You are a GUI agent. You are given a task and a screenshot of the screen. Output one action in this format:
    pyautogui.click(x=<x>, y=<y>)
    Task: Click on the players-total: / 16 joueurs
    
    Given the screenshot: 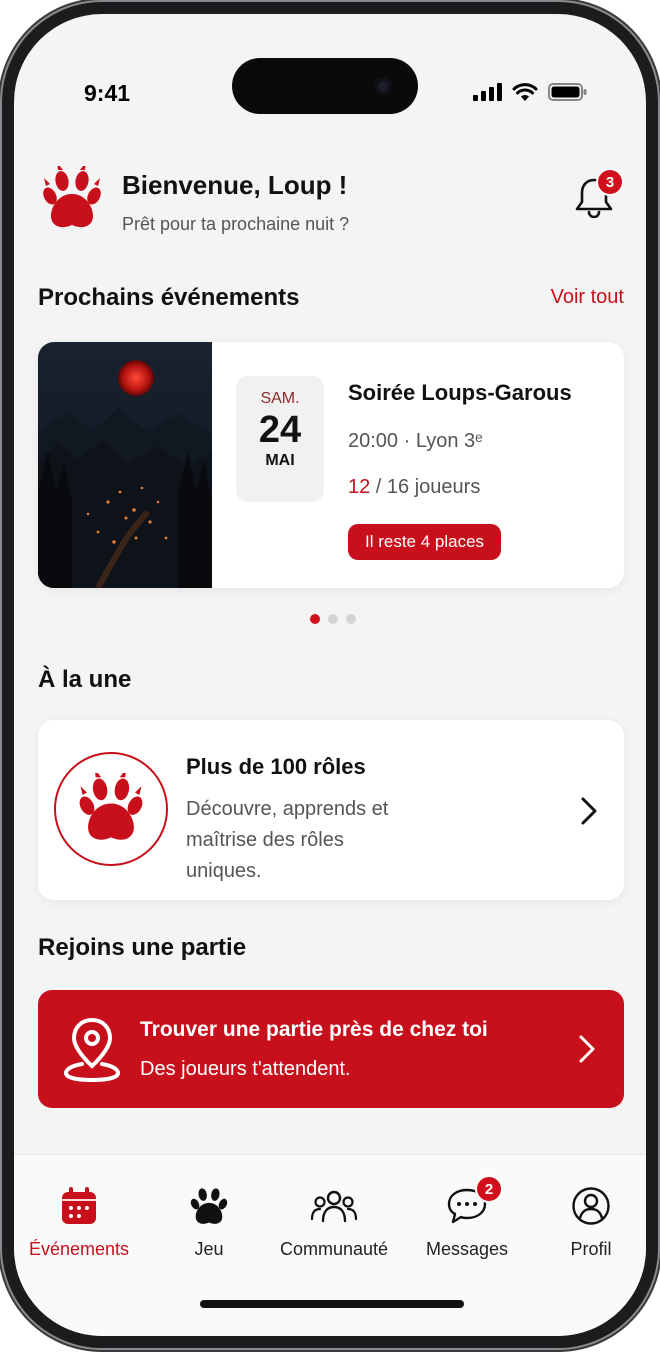 What is the action you would take?
    pyautogui.click(x=425, y=487)
    